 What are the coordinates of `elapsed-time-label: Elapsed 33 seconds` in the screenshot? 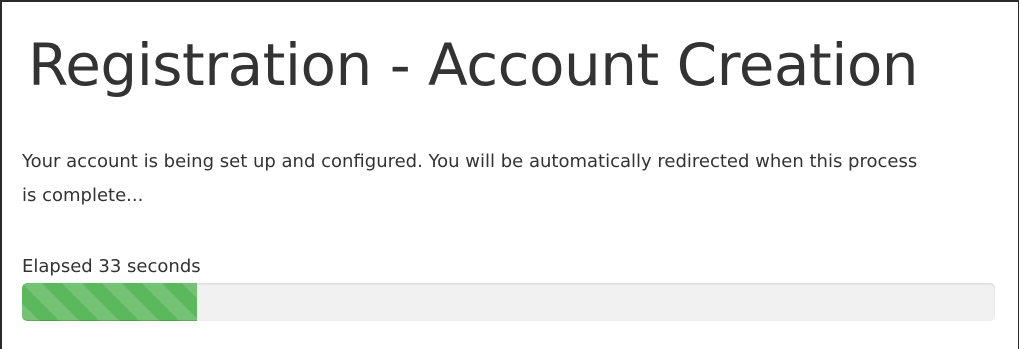 It's located at (111, 266).